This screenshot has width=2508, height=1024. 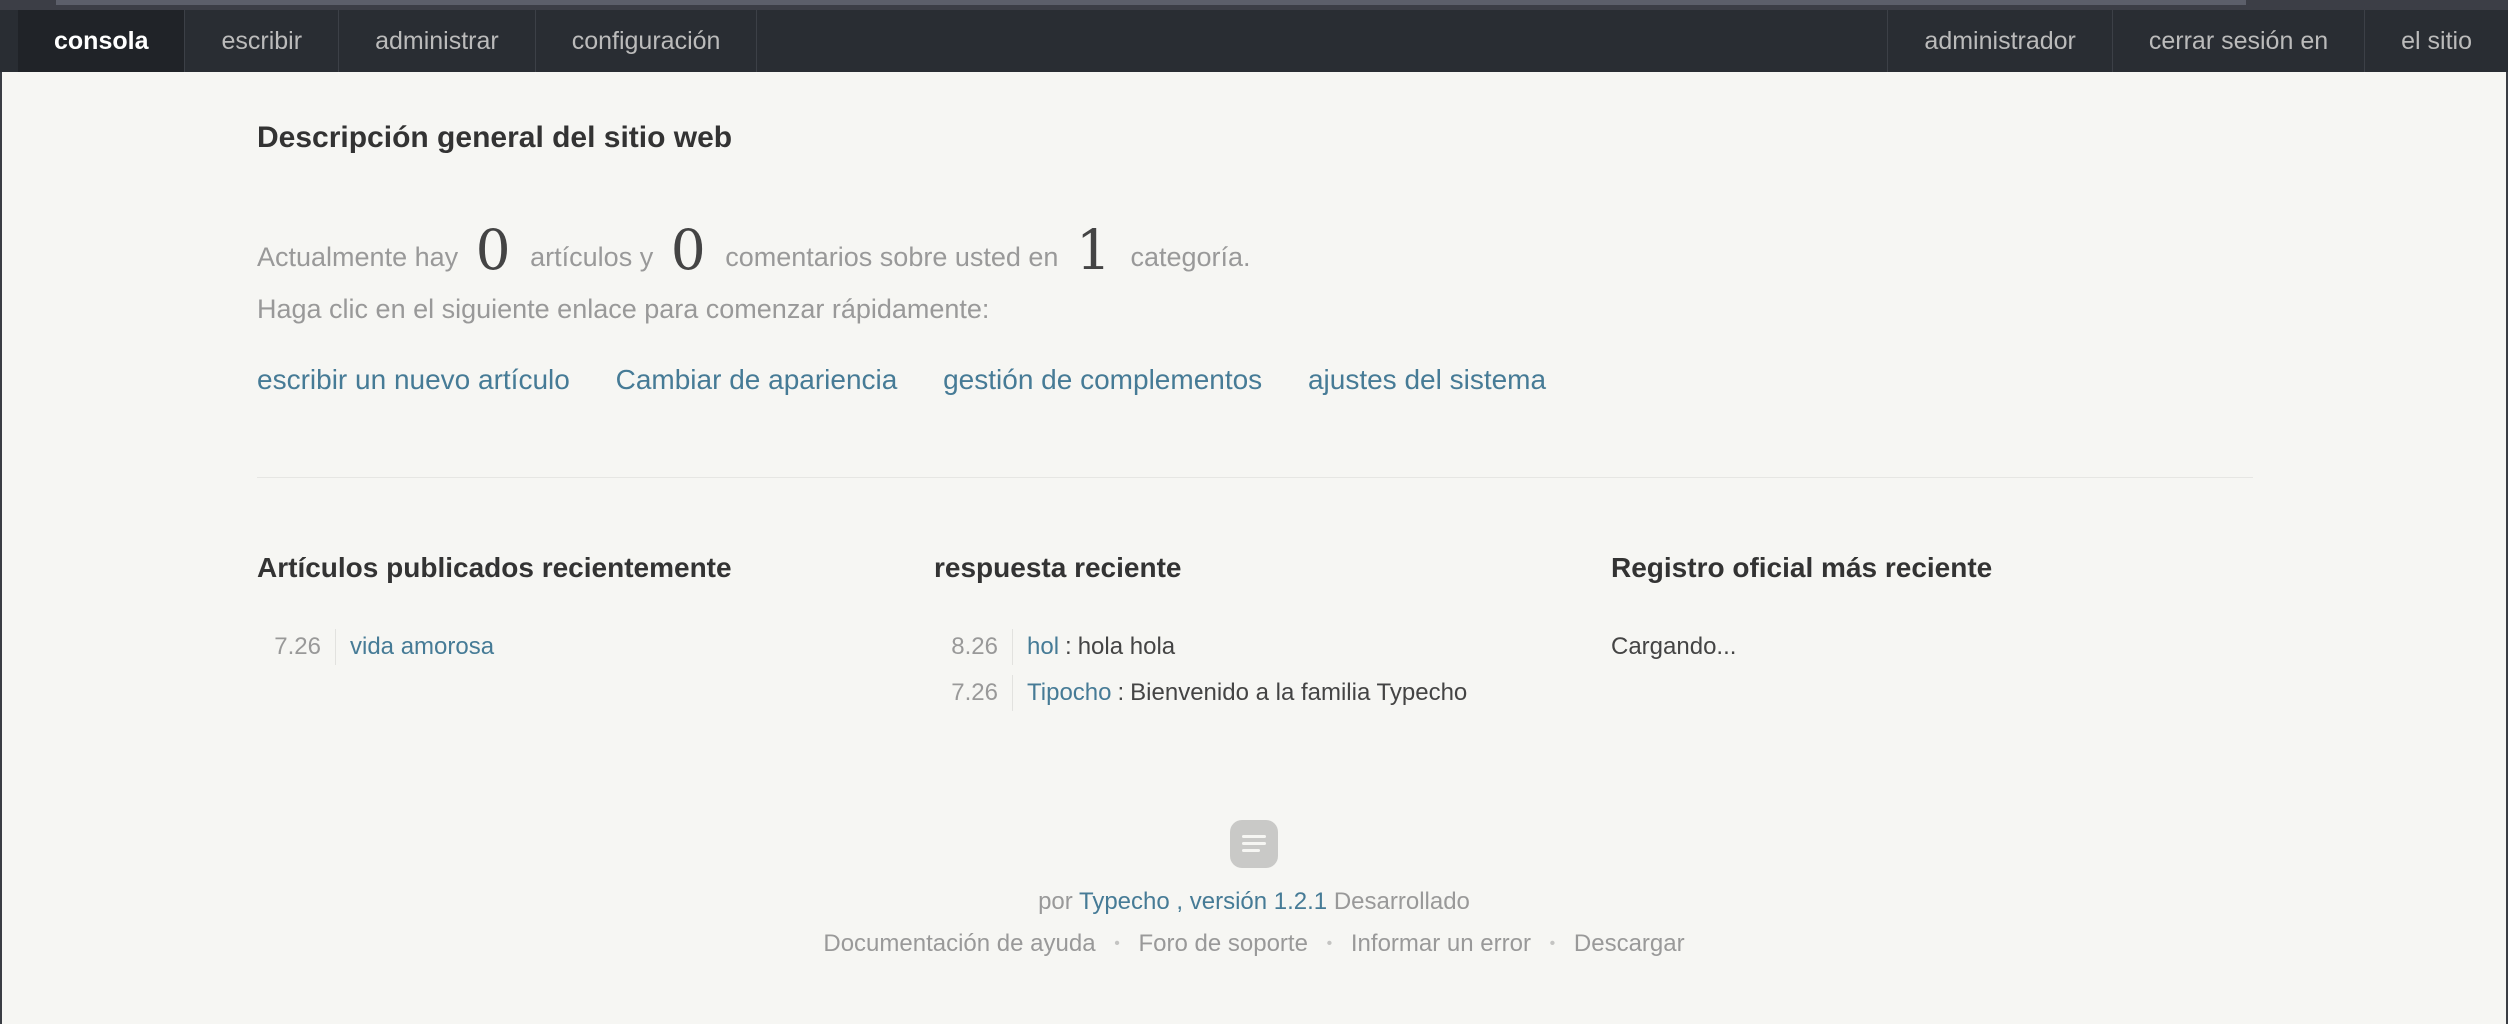 I want to click on categories-count: 1, so click(x=1093, y=250).